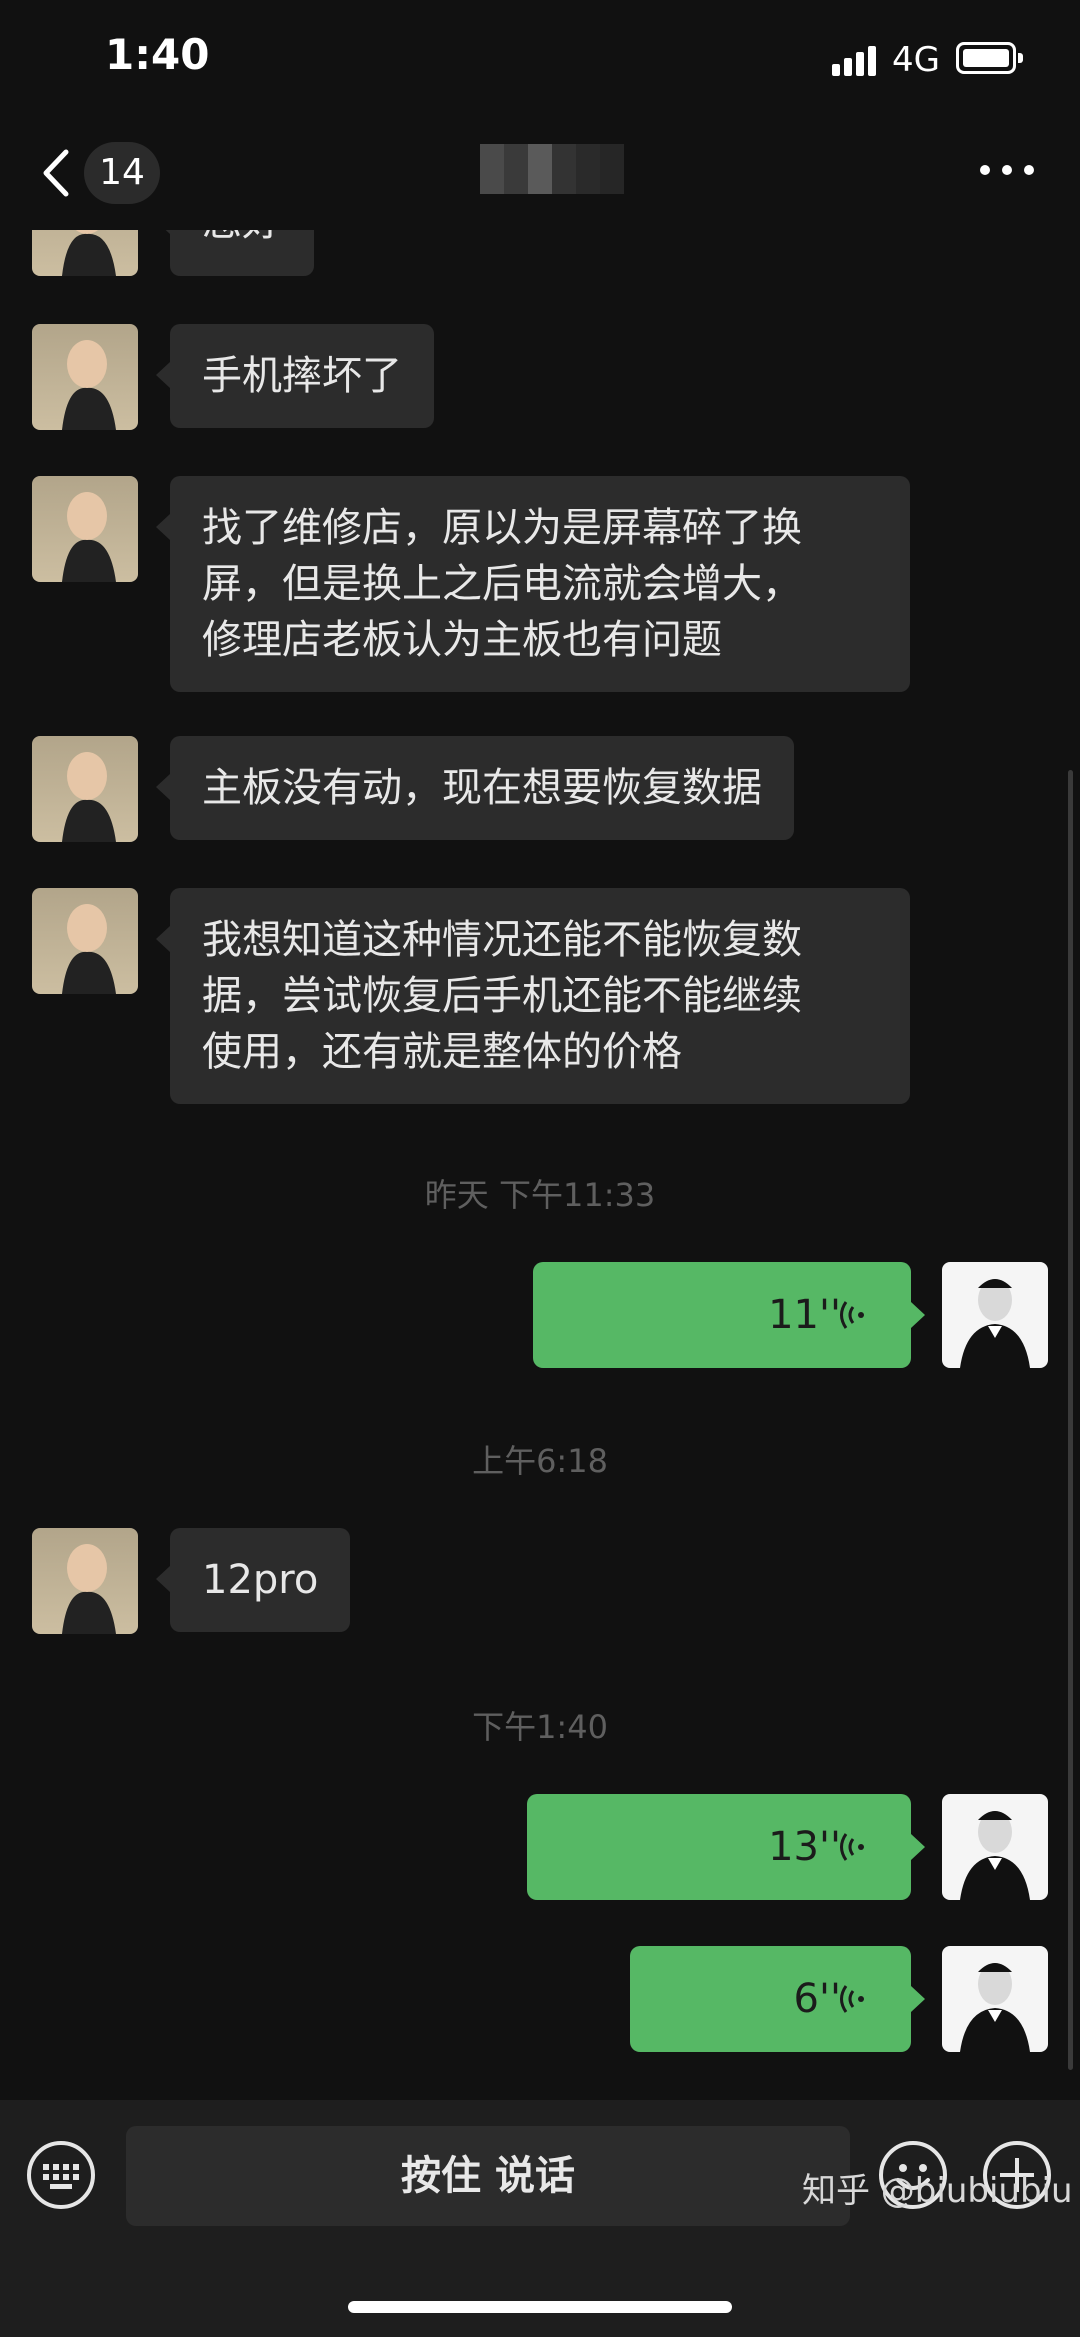 This screenshot has height=2337, width=1080. What do you see at coordinates (235, 253) in the screenshot?
I see `message-bubble: 您好` at bounding box center [235, 253].